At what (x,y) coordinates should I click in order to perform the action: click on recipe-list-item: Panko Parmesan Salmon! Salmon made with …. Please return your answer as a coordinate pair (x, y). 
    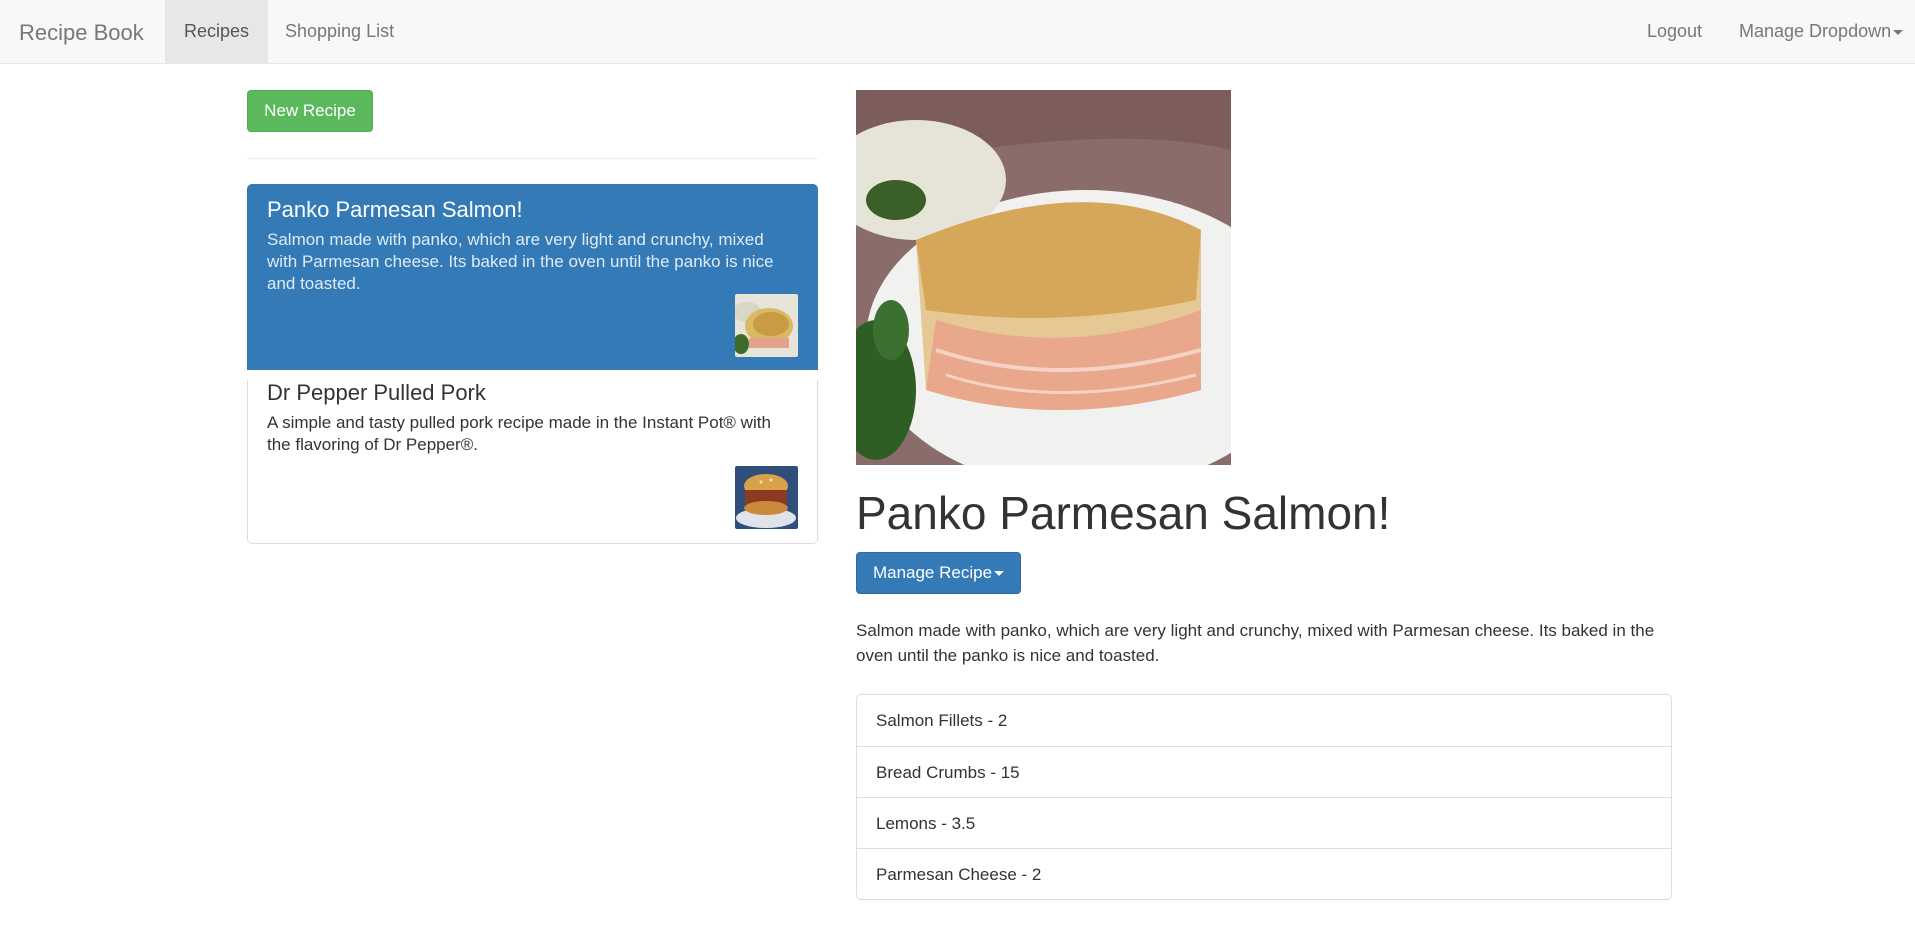
    Looking at the image, I should click on (532, 277).